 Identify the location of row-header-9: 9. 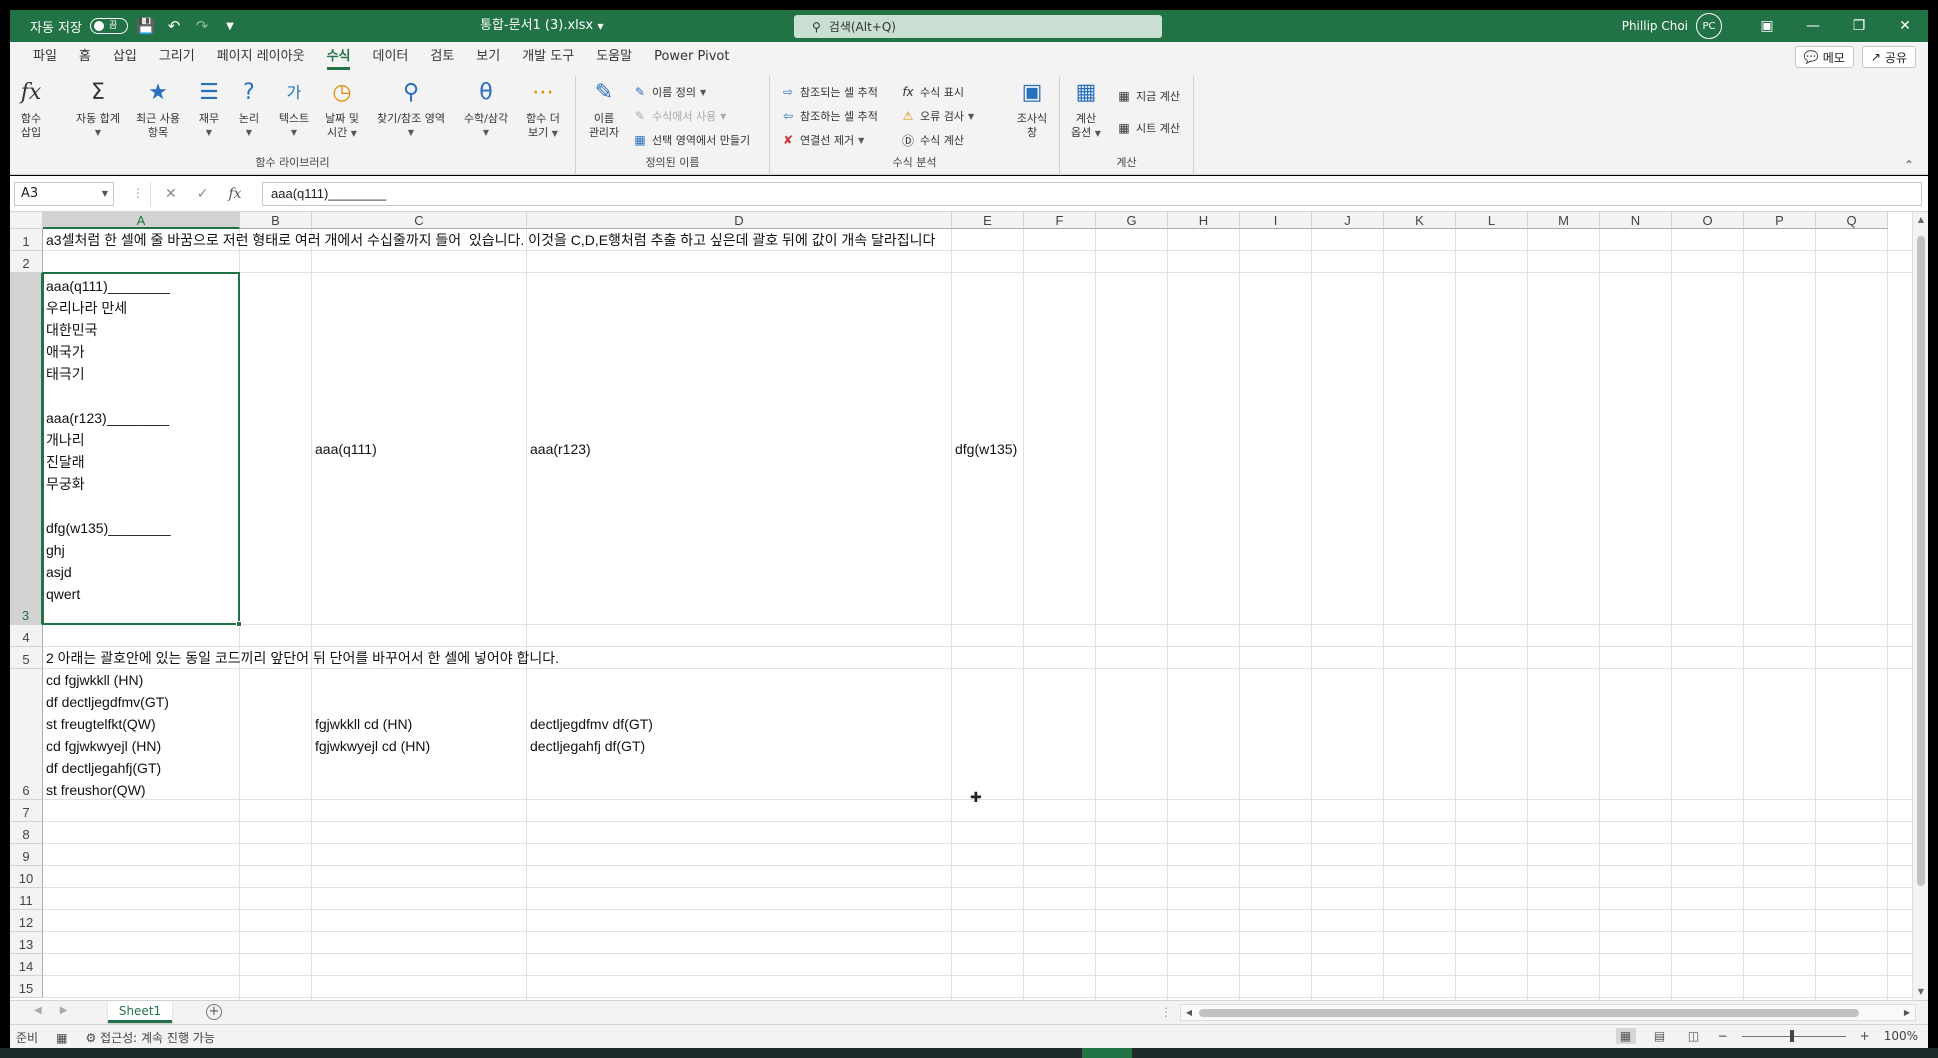
(26, 855).